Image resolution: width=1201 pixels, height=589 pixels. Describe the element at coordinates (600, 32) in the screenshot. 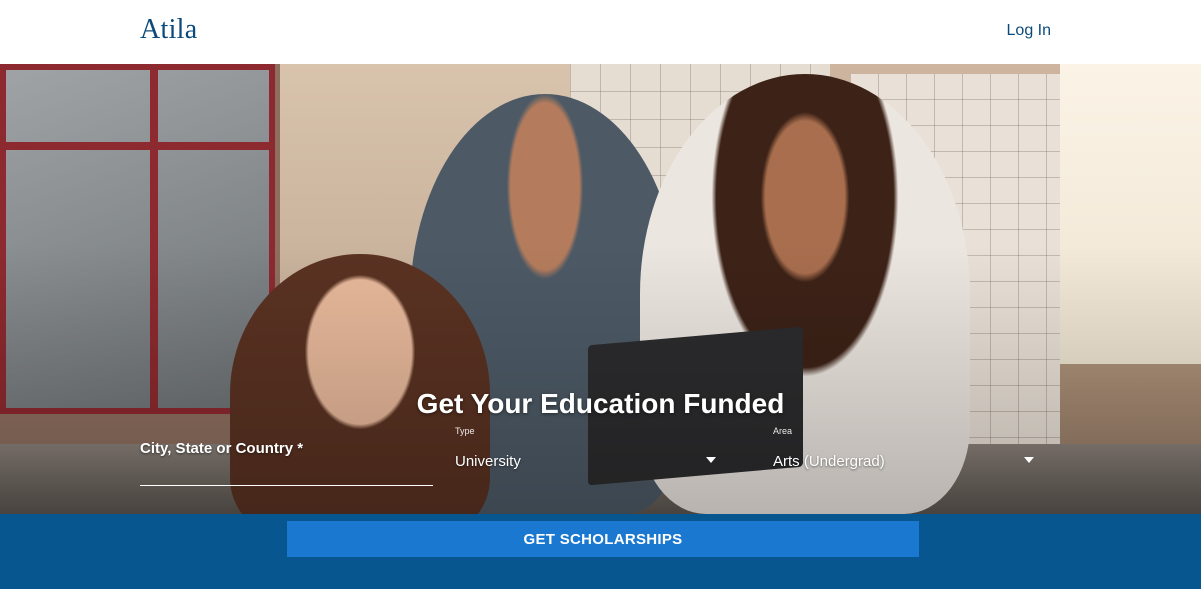

I see `top-navbar: Atila Log In` at that location.